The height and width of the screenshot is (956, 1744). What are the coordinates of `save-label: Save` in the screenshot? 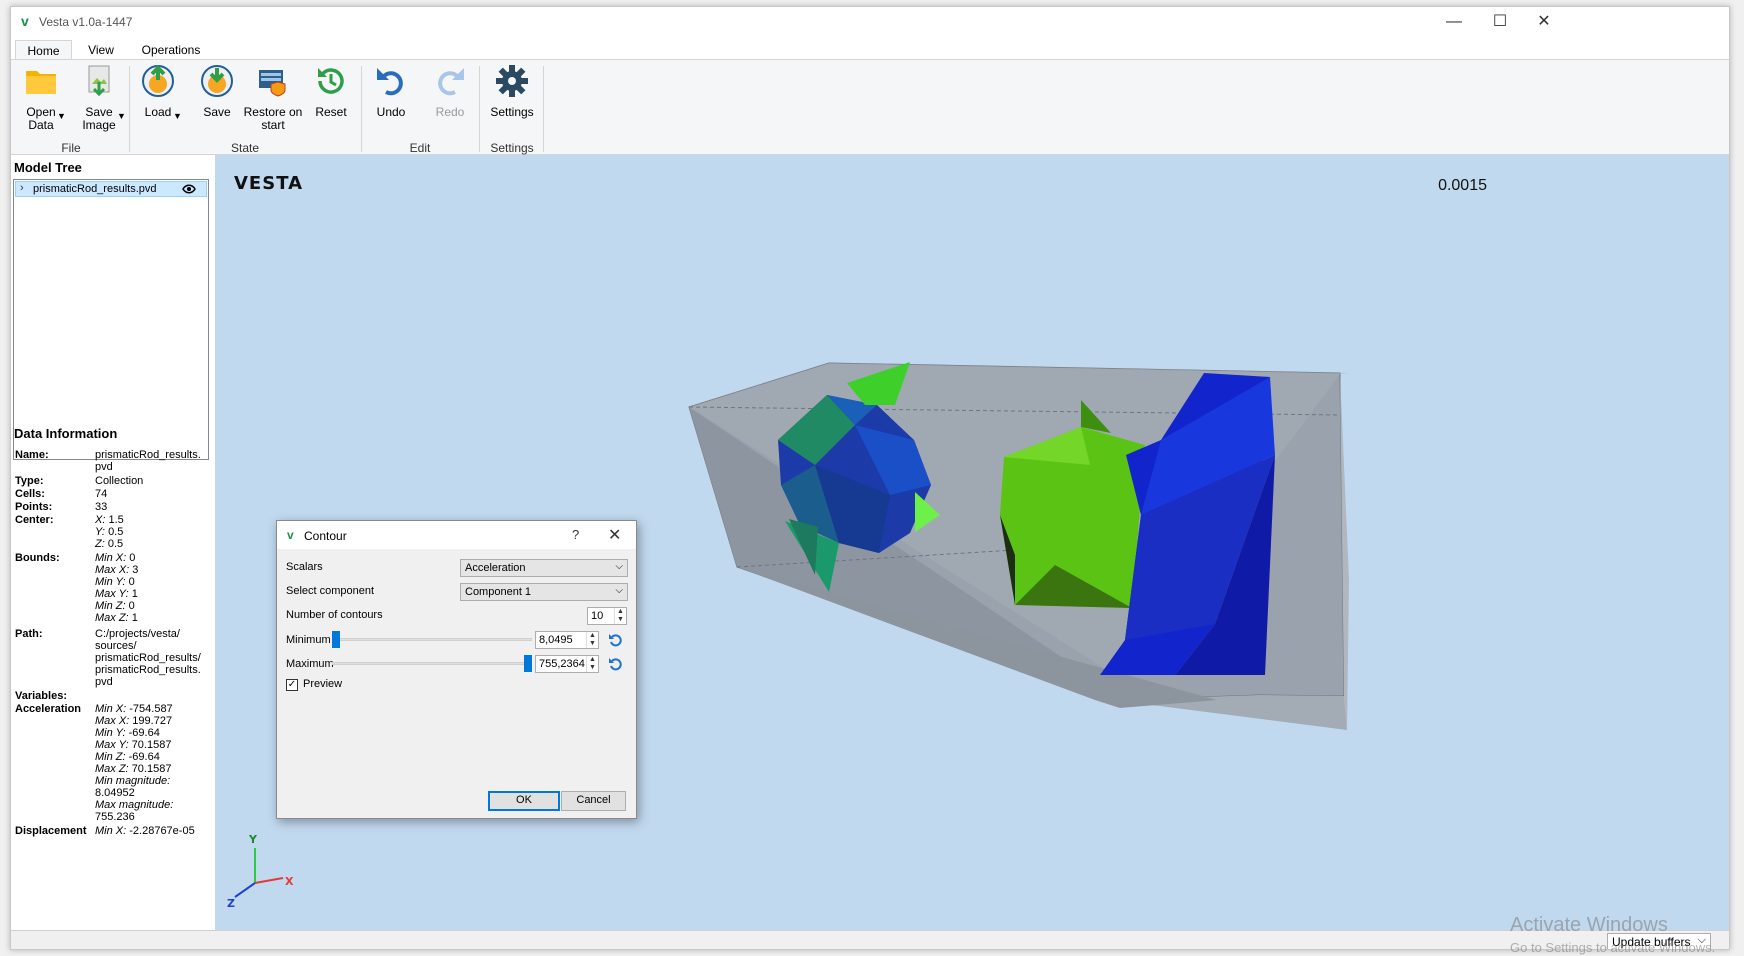 It's located at (217, 112).